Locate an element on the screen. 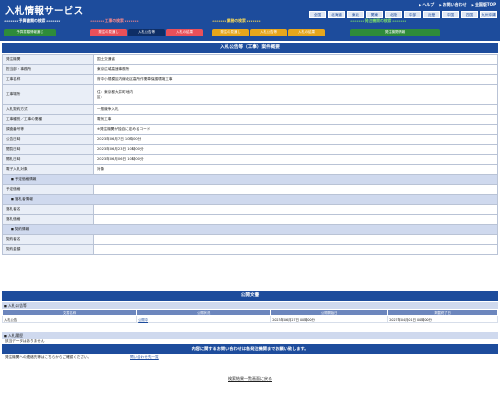 Image resolution: width=500 pixels, height=418 pixels. table-row: 発注機関 国土交通省 is located at coordinates (250, 59).